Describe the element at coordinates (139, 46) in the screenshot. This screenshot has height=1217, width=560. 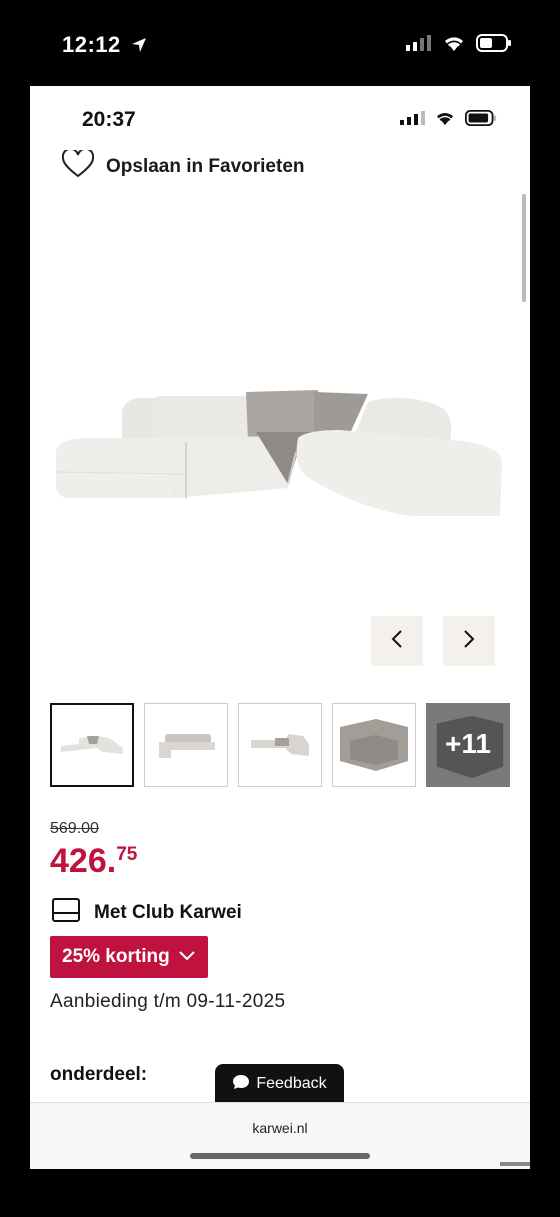
I see `location-arrow-icon` at that location.